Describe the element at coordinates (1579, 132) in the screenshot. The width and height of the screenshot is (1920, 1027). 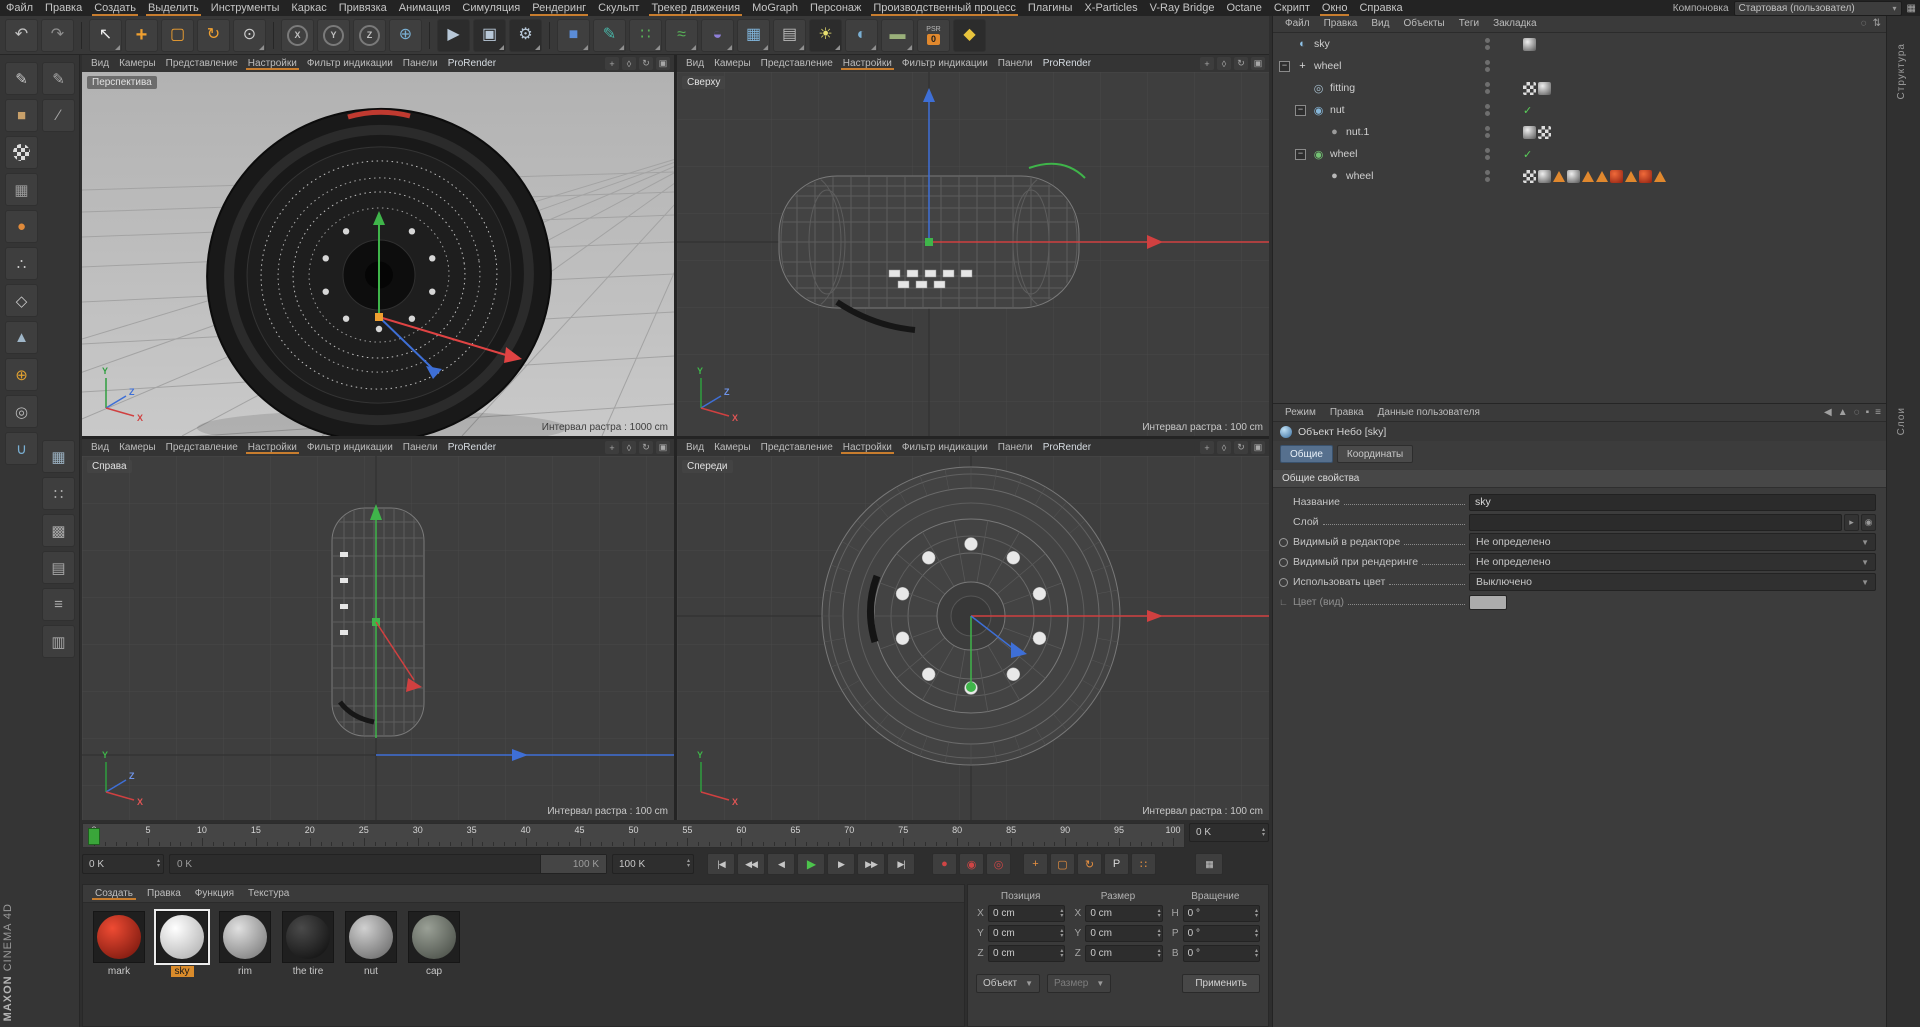
I see `object-row: ● nut.1` at that location.